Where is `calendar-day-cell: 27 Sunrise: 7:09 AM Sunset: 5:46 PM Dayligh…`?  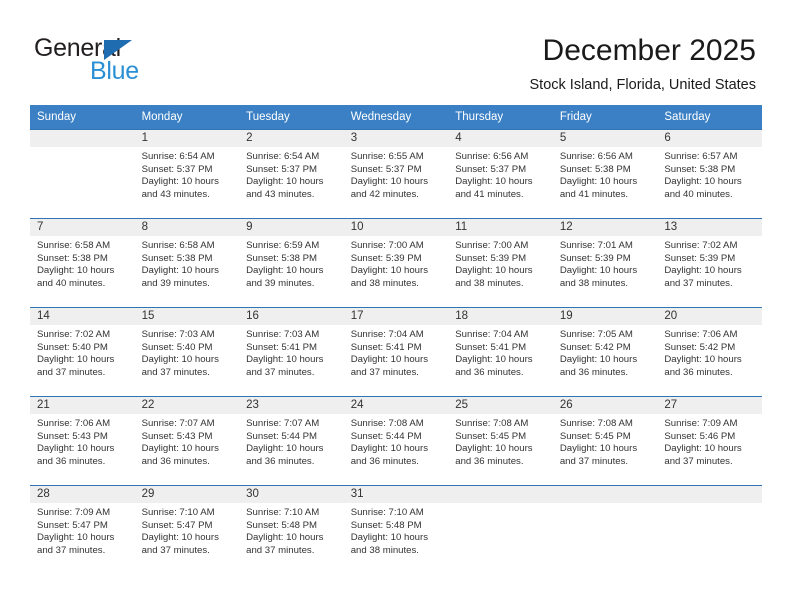 calendar-day-cell: 27 Sunrise: 7:09 AM Sunset: 5:46 PM Dayligh… is located at coordinates (709, 441).